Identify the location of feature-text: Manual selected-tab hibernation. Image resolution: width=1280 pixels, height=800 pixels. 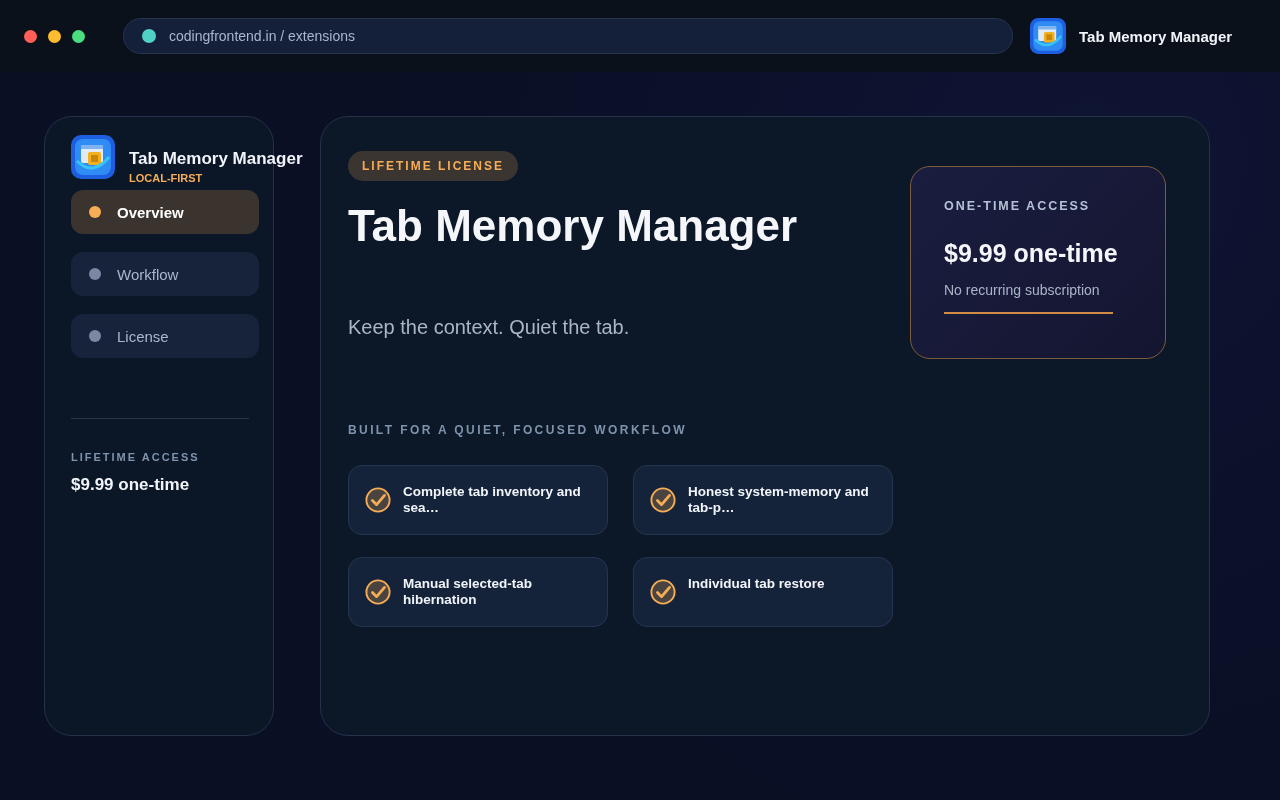
(468, 591).